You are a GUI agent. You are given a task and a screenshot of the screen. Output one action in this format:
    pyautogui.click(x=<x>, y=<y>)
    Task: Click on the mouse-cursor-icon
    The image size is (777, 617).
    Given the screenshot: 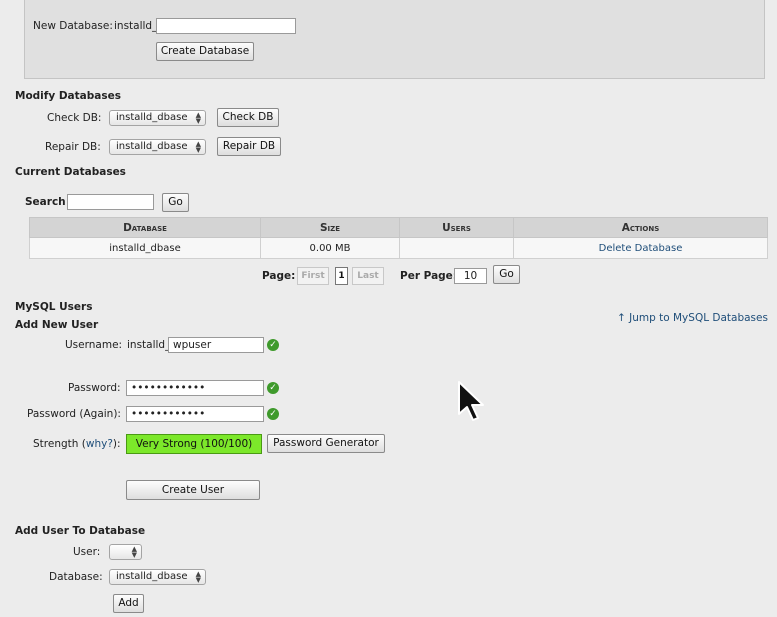 What is the action you would take?
    pyautogui.click(x=471, y=401)
    